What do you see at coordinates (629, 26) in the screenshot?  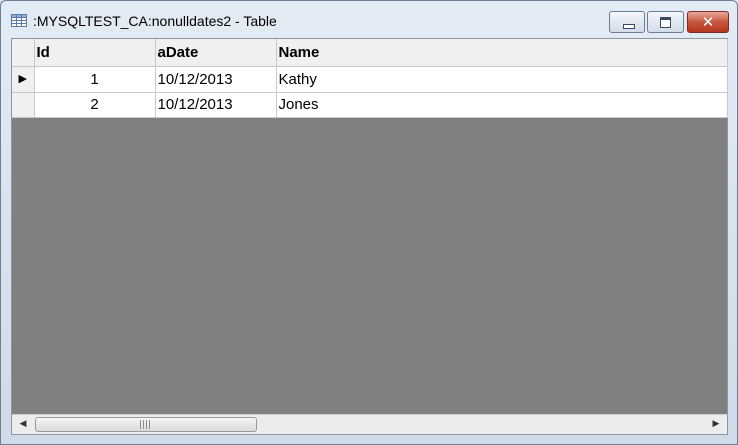 I see `minimize-icon` at bounding box center [629, 26].